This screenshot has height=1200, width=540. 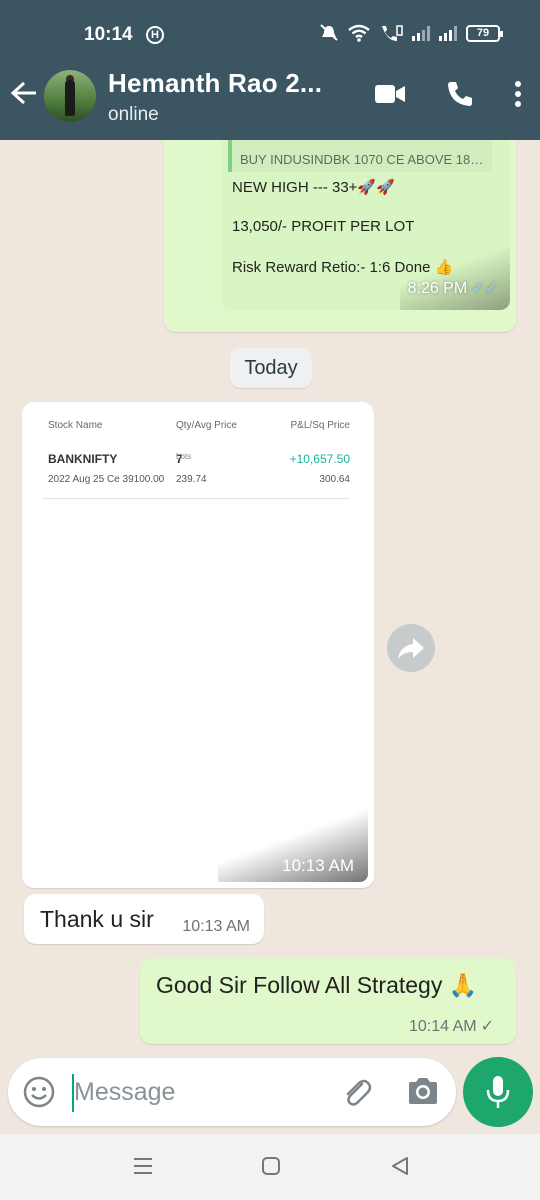 What do you see at coordinates (199, 1092) in the screenshot?
I see `message-input` at bounding box center [199, 1092].